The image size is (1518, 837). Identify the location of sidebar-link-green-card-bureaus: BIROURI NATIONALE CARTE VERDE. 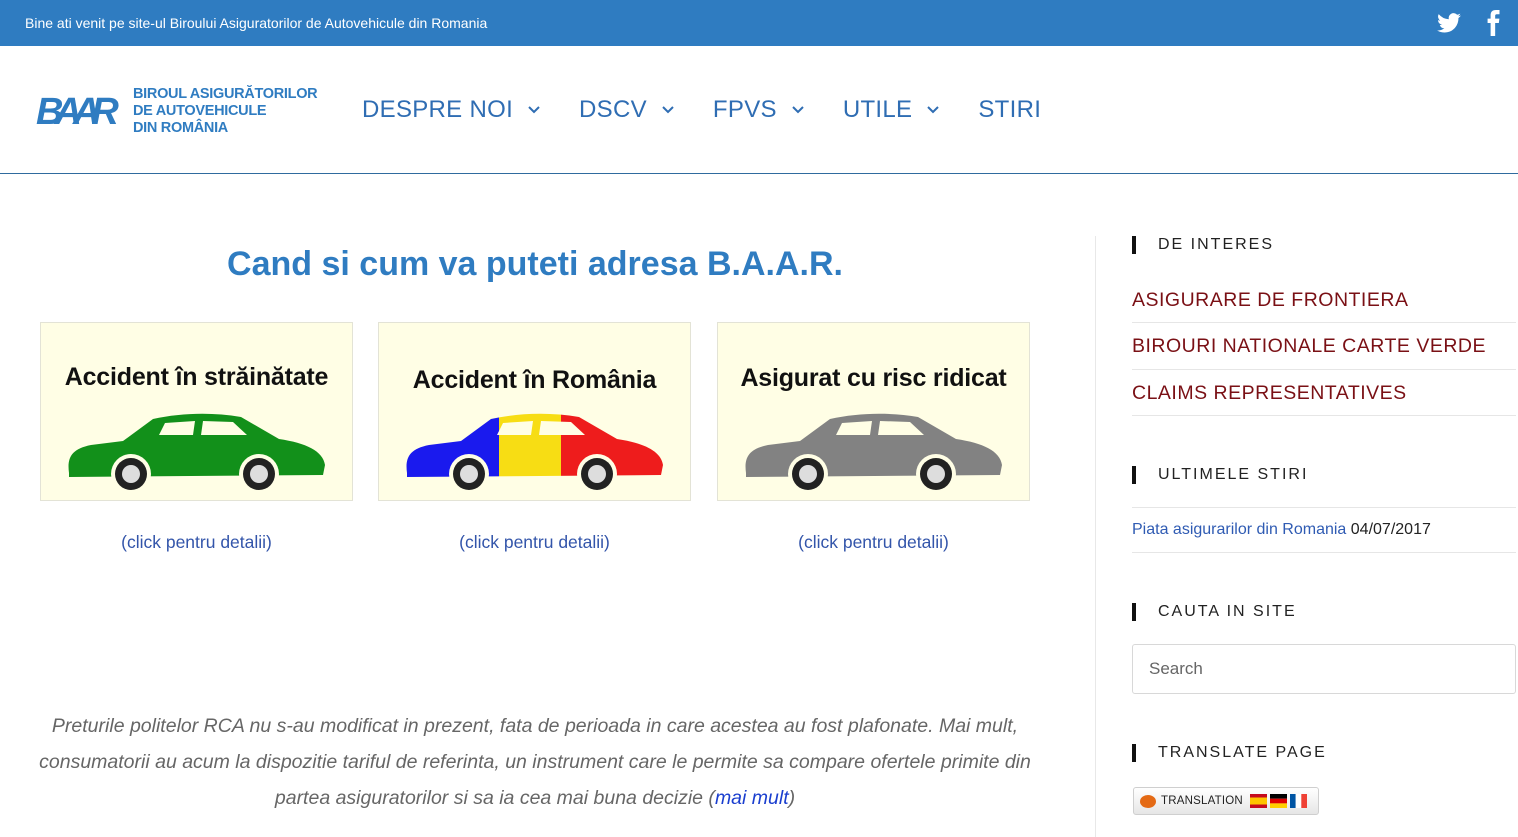
(1324, 346).